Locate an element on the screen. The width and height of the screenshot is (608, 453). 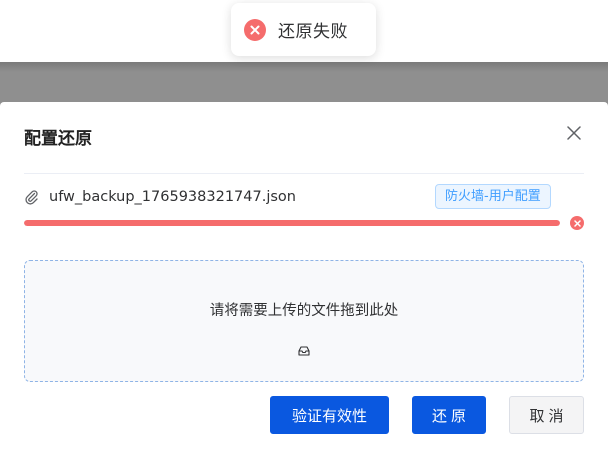
config-type-tag: 防火墙-用户配置 is located at coordinates (493, 196).